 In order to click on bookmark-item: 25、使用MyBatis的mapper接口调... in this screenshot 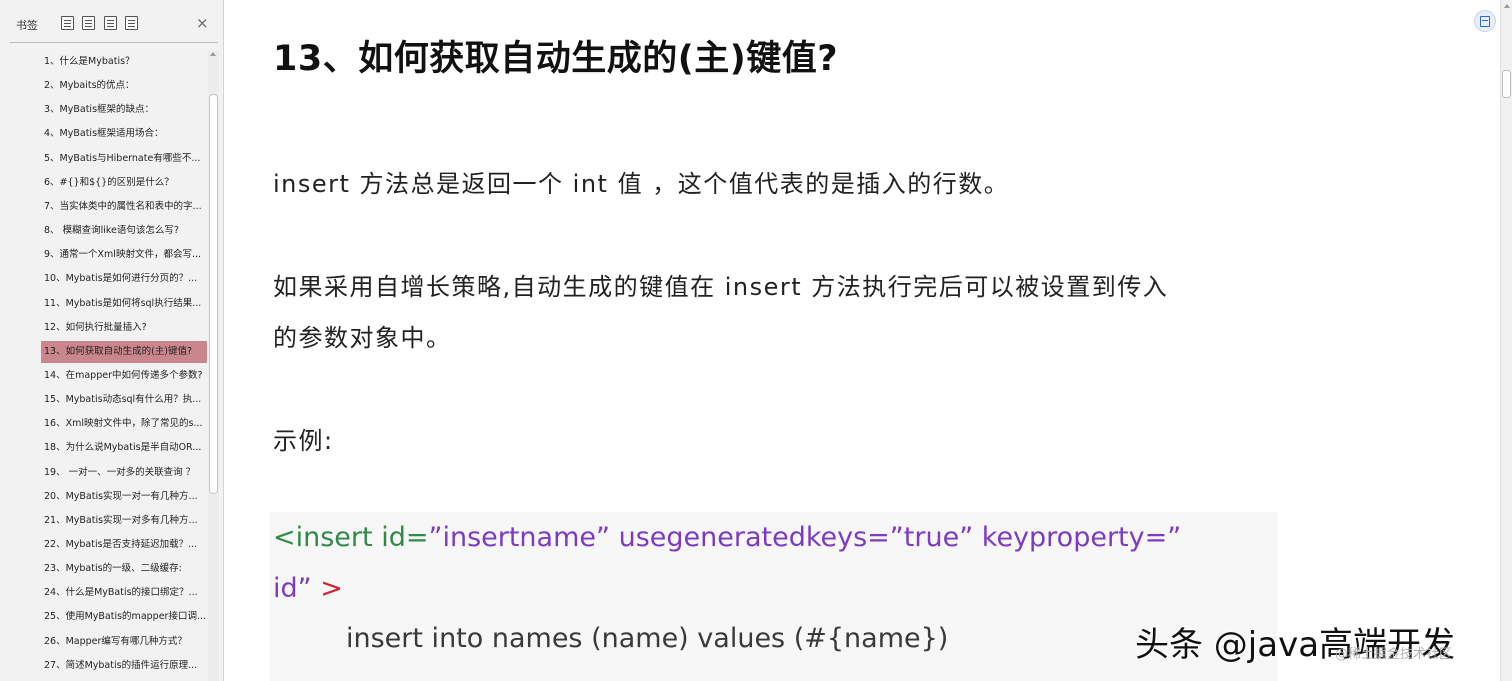, I will do `click(124, 617)`.